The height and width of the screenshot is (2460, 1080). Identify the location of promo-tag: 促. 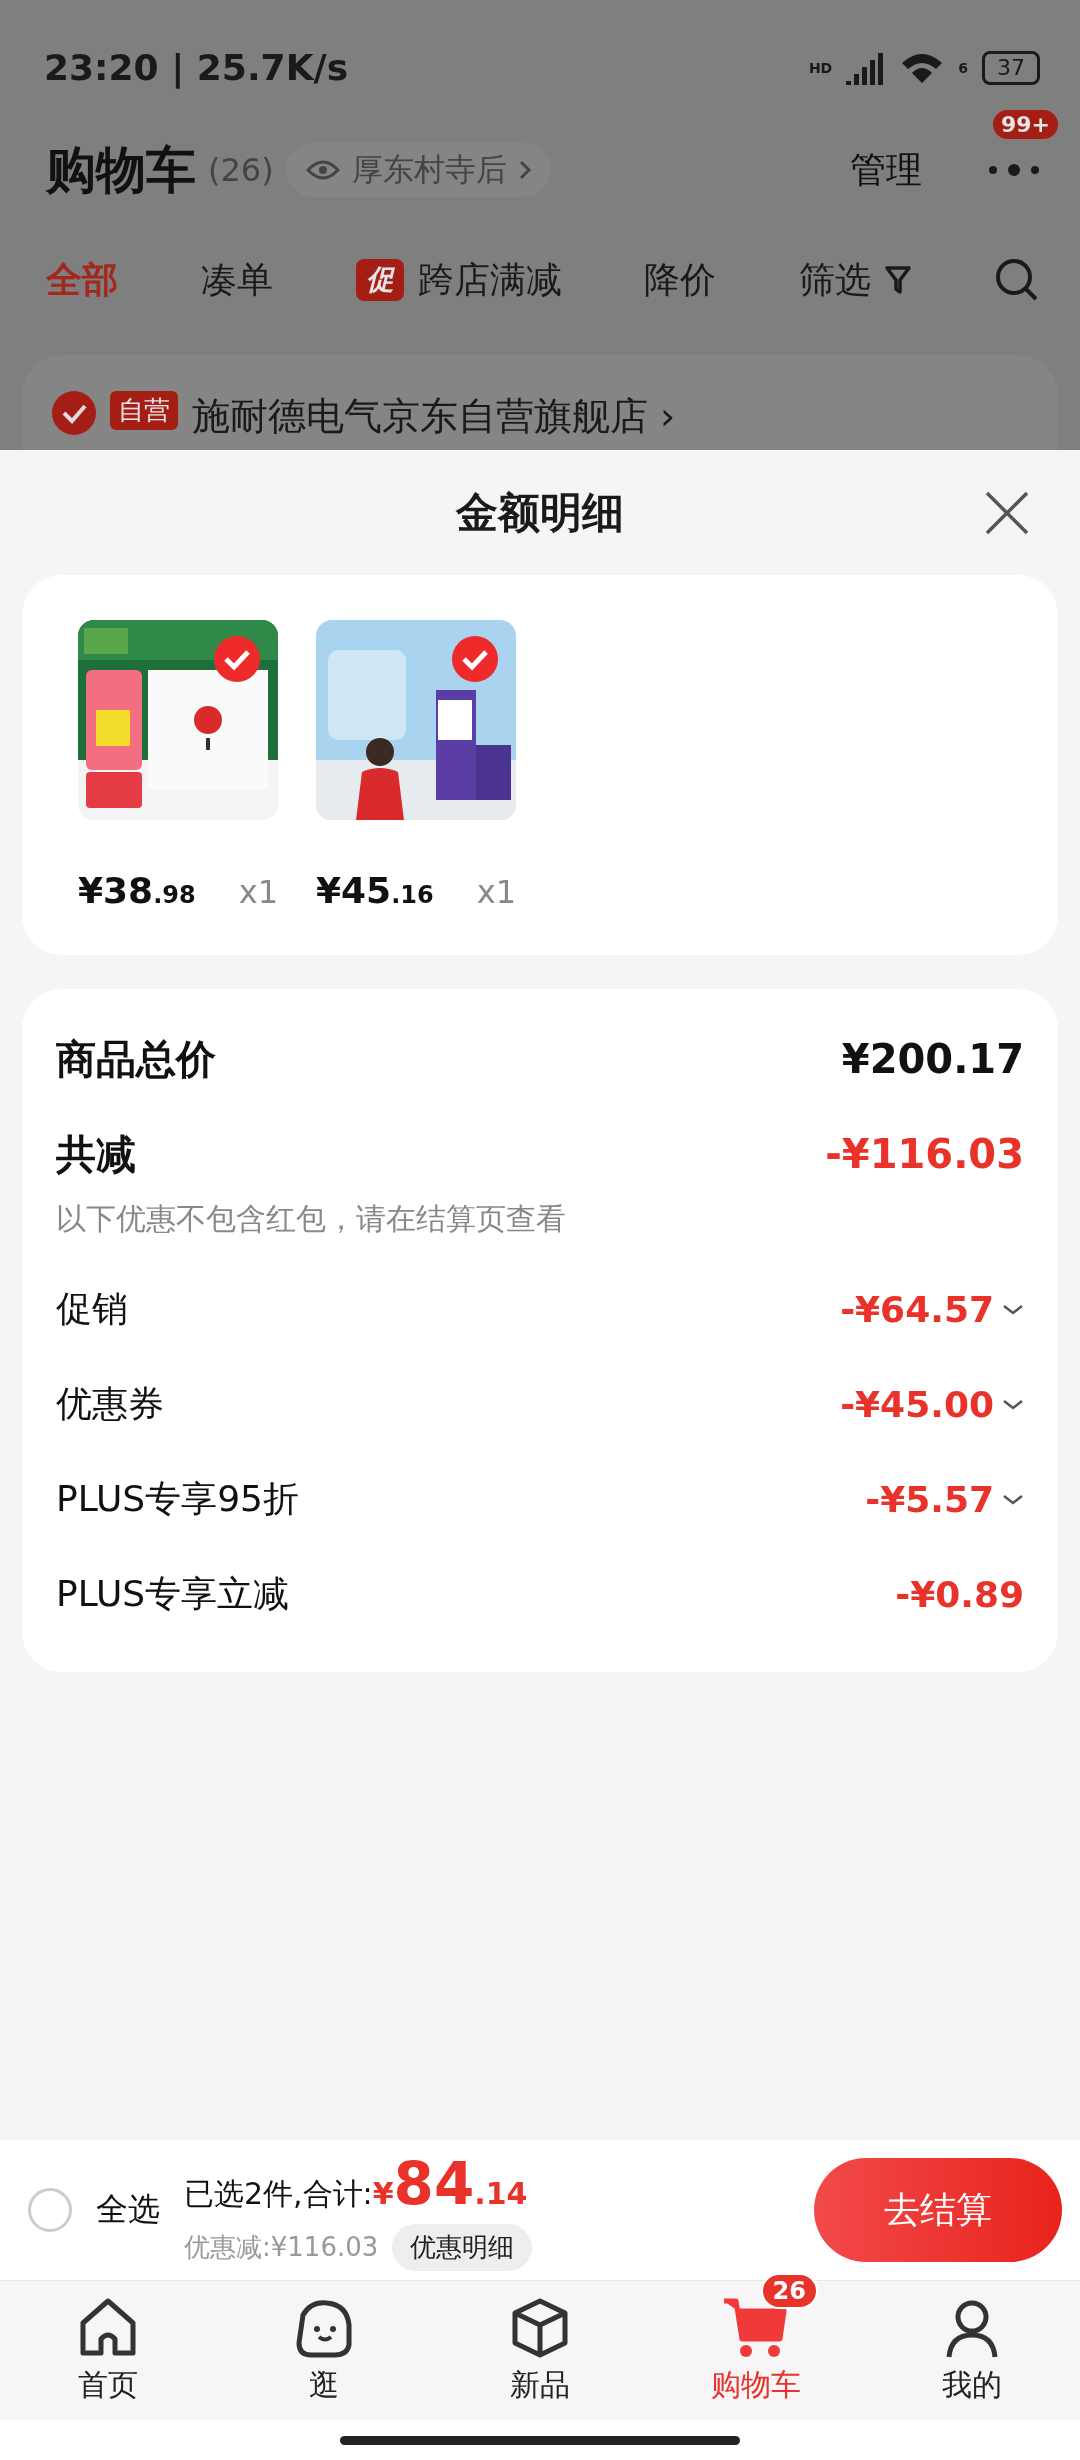
(379, 280).